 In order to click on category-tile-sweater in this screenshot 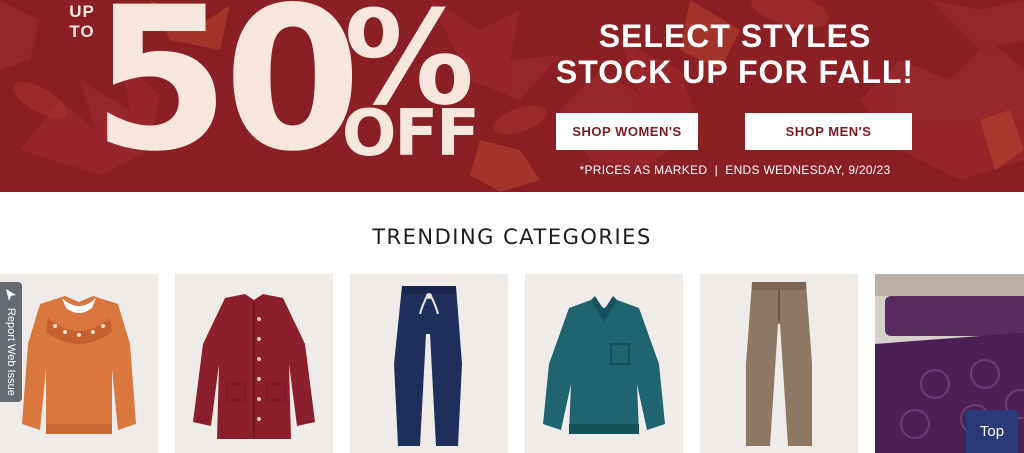, I will do `click(79, 363)`.